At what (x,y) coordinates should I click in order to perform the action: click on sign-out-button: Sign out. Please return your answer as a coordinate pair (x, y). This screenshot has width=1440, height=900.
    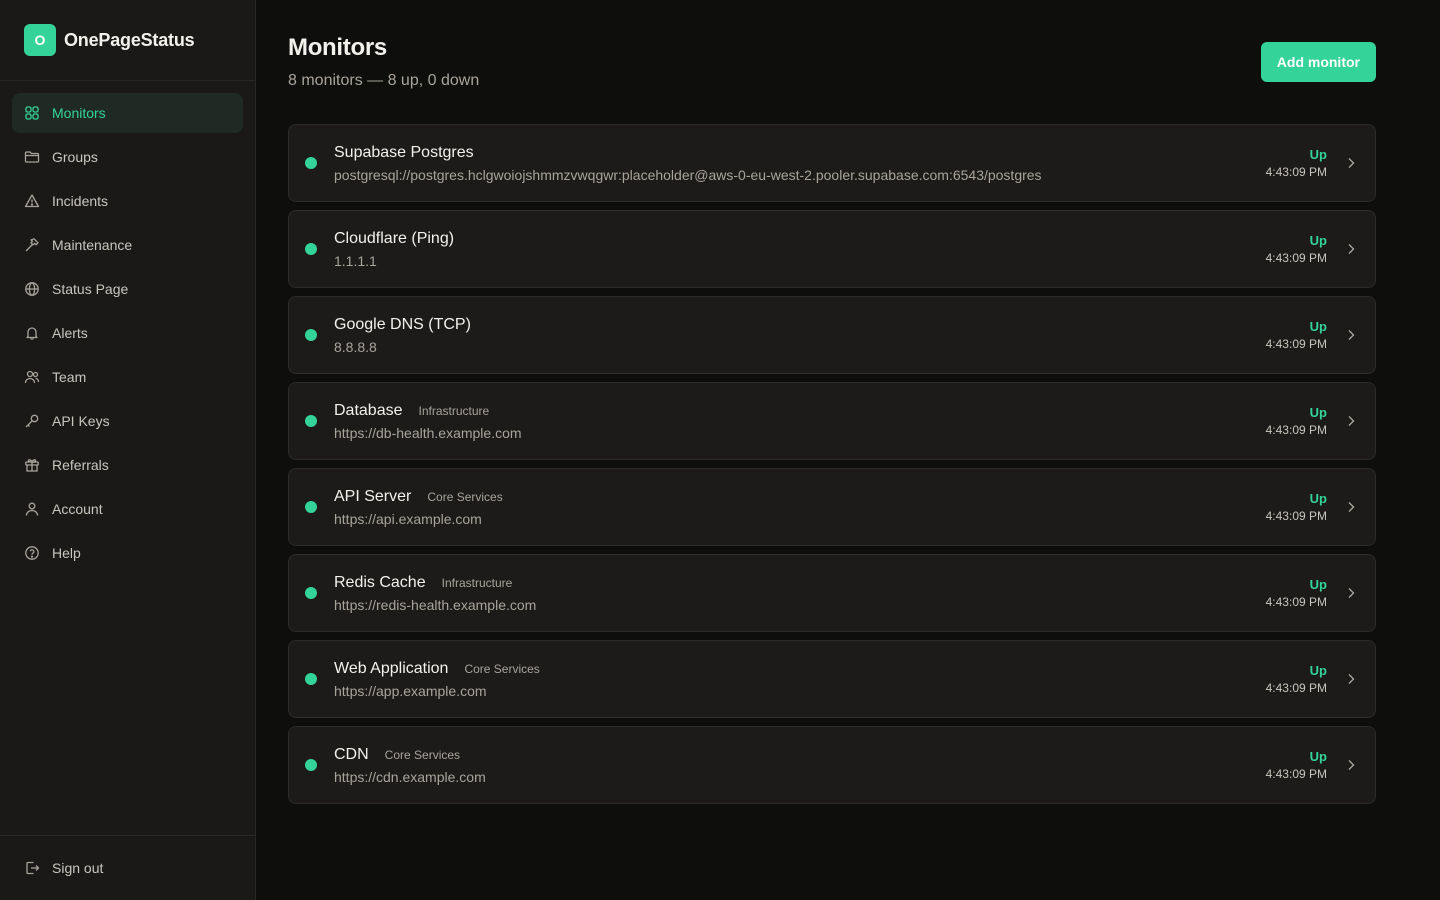
    Looking at the image, I should click on (127, 868).